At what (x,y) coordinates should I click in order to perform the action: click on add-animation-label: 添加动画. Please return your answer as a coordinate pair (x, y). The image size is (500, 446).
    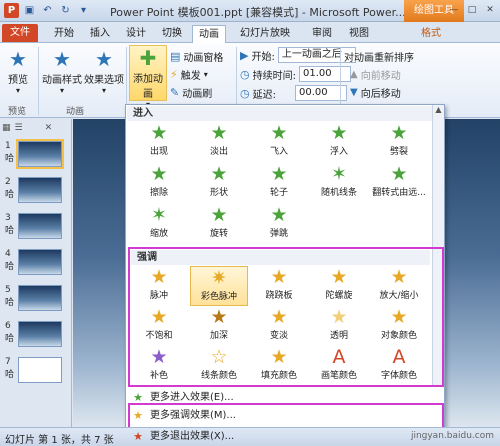
    Looking at the image, I should click on (148, 87).